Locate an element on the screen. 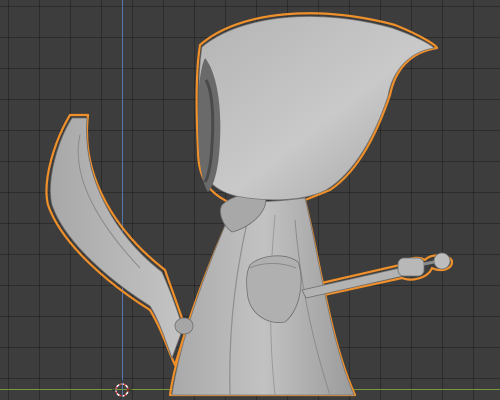  hand-left is located at coordinates (184, 326).